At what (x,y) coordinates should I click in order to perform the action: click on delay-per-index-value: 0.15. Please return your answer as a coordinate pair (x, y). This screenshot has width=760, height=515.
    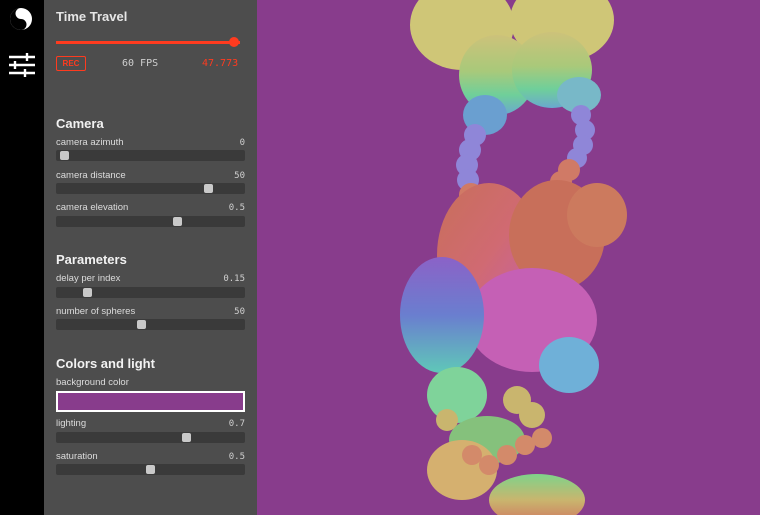
    Looking at the image, I should click on (234, 279).